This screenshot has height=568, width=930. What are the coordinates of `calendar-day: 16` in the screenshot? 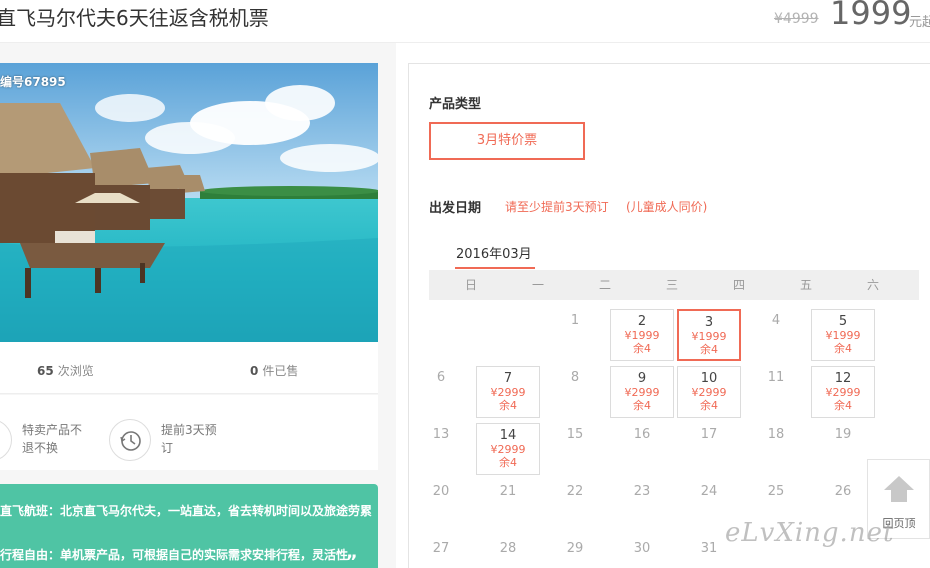 It's located at (642, 449).